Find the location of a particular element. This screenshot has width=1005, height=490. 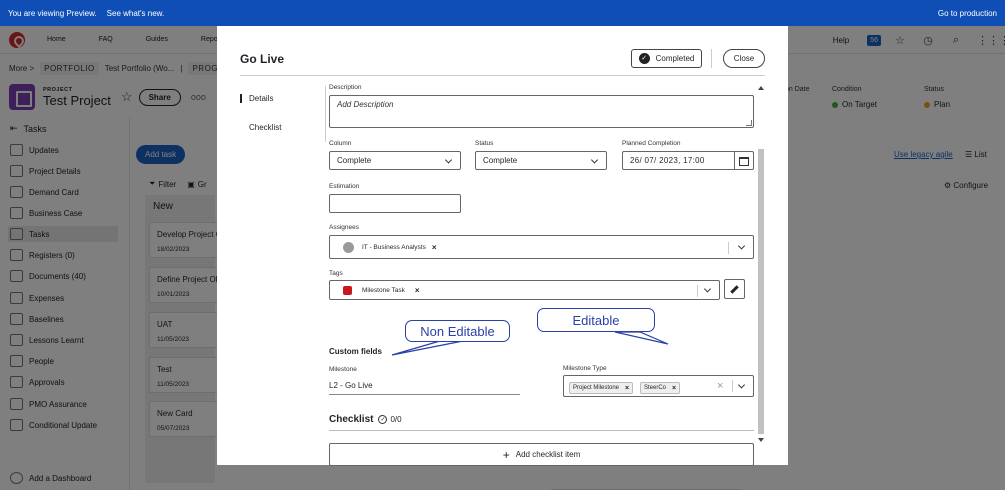

status-label: Status is located at coordinates (484, 143).